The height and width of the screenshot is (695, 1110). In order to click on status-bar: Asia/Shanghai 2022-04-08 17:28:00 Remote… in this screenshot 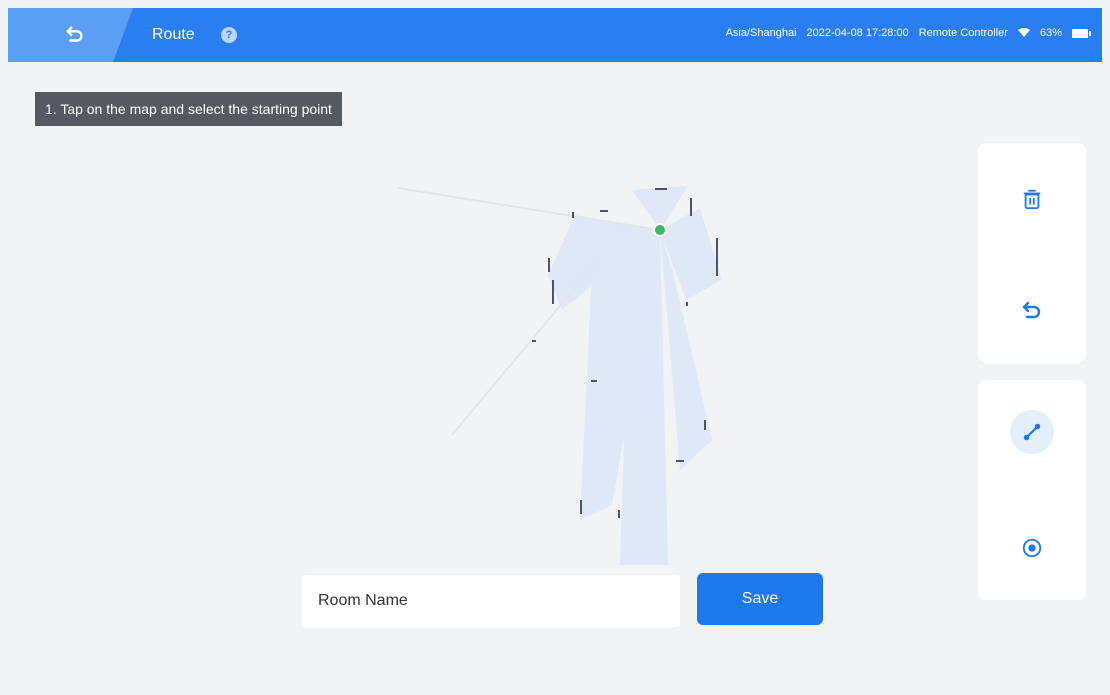, I will do `click(908, 33)`.